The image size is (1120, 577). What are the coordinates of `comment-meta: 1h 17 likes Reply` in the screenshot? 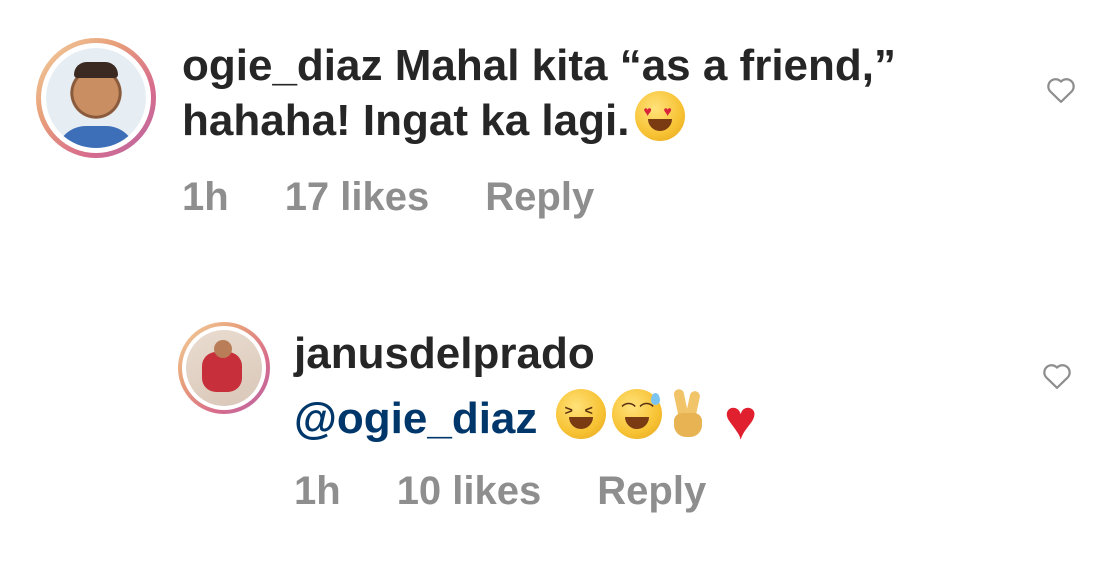 It's located at (629, 197).